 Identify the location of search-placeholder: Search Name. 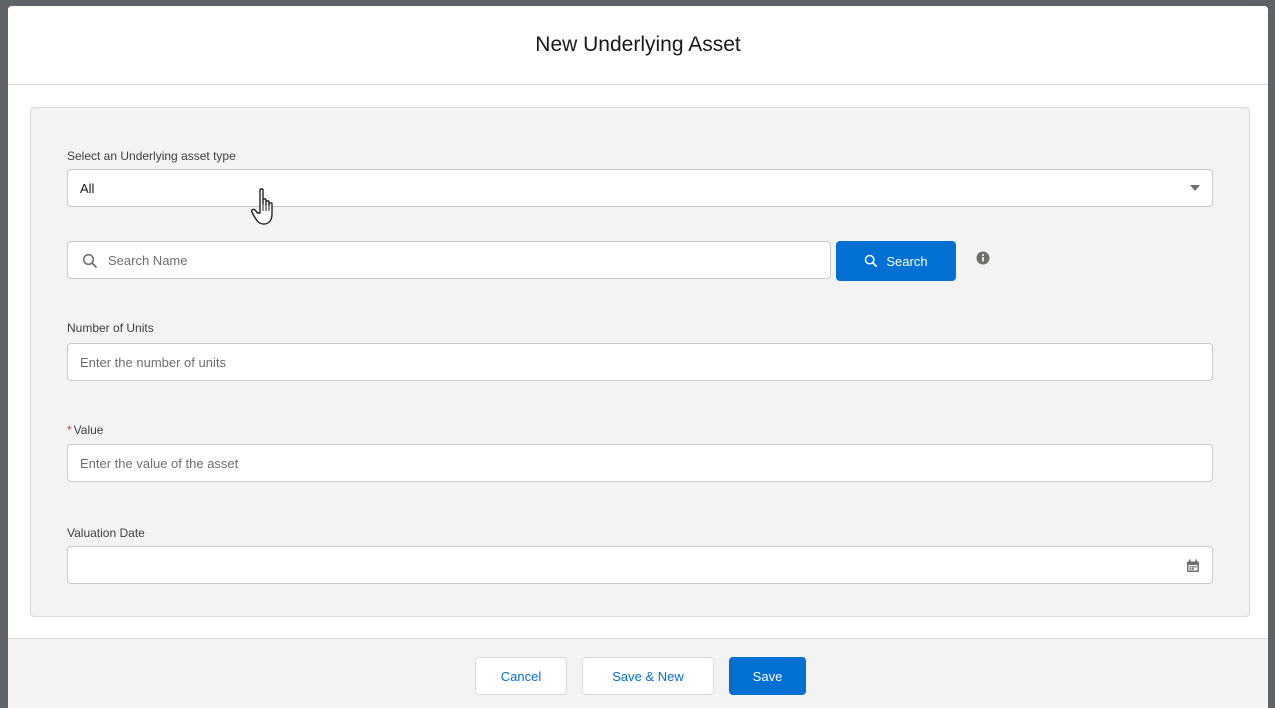
(148, 260).